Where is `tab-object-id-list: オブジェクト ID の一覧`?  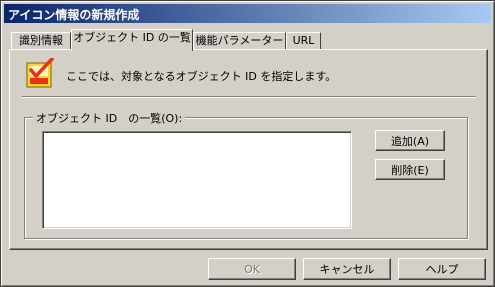 tab-object-id-list: オブジェクト ID の一覧 is located at coordinates (132, 40).